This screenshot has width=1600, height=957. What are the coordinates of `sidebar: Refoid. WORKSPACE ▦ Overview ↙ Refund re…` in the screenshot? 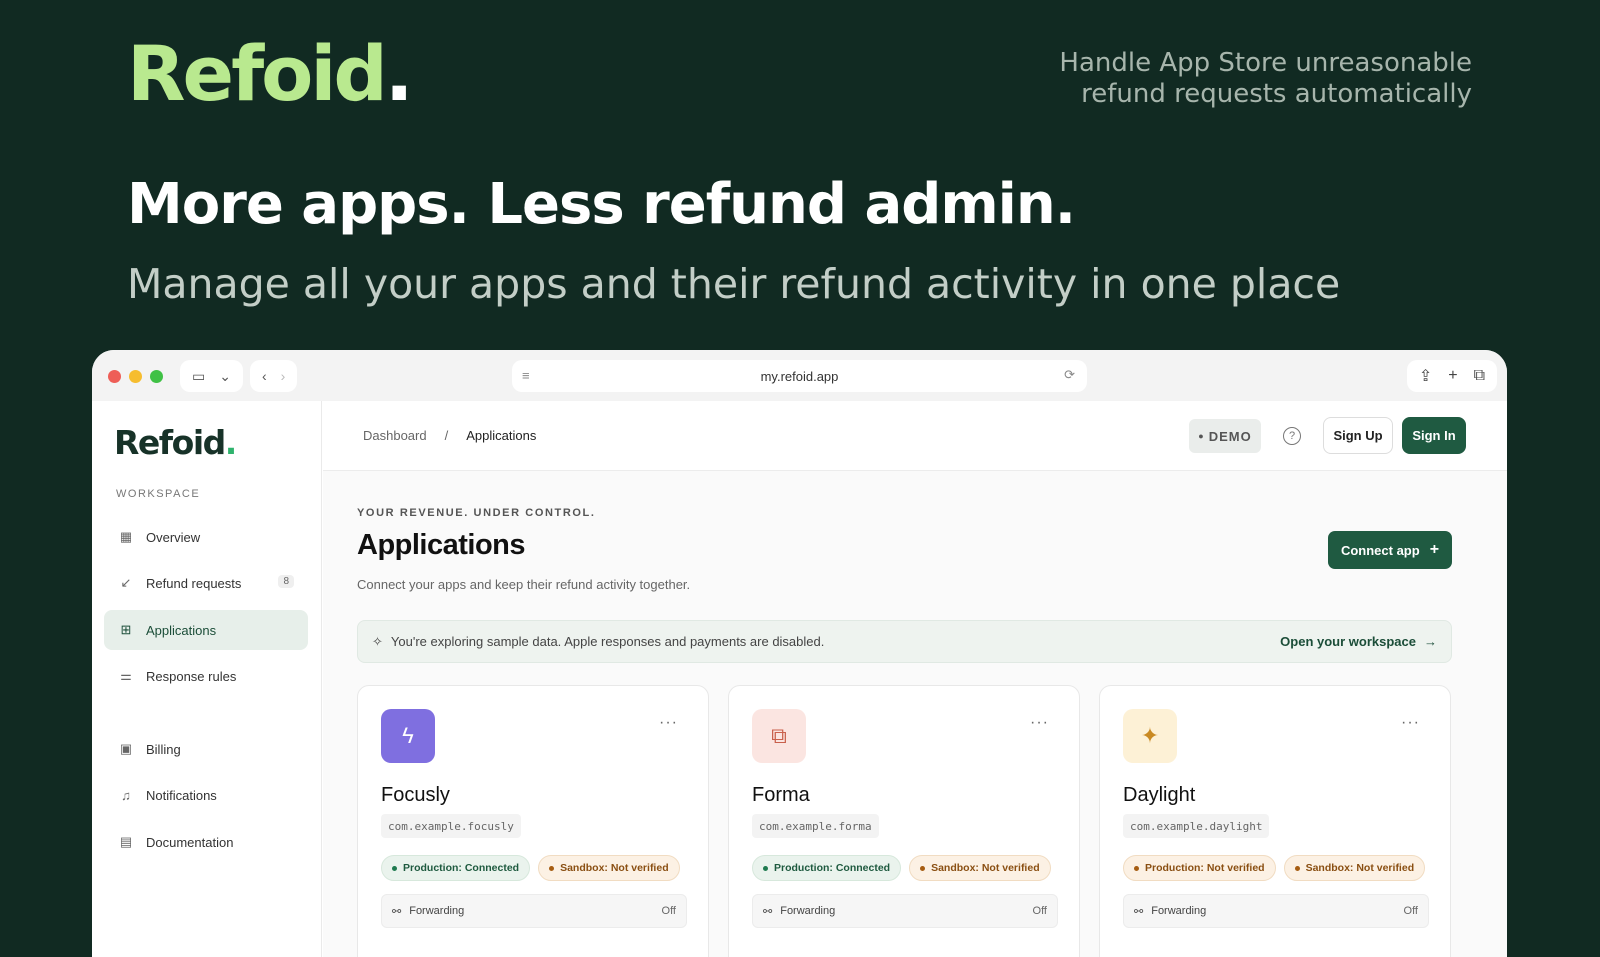 It's located at (207, 679).